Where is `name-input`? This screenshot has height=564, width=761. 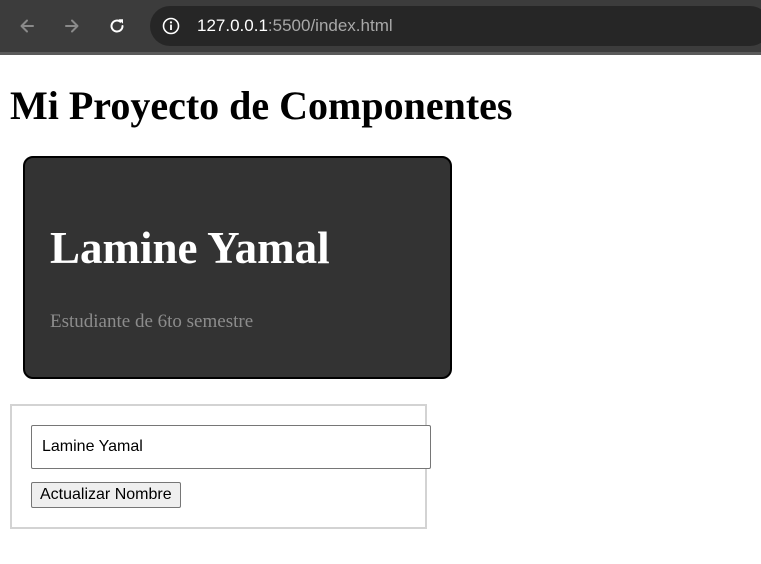
name-input is located at coordinates (231, 447).